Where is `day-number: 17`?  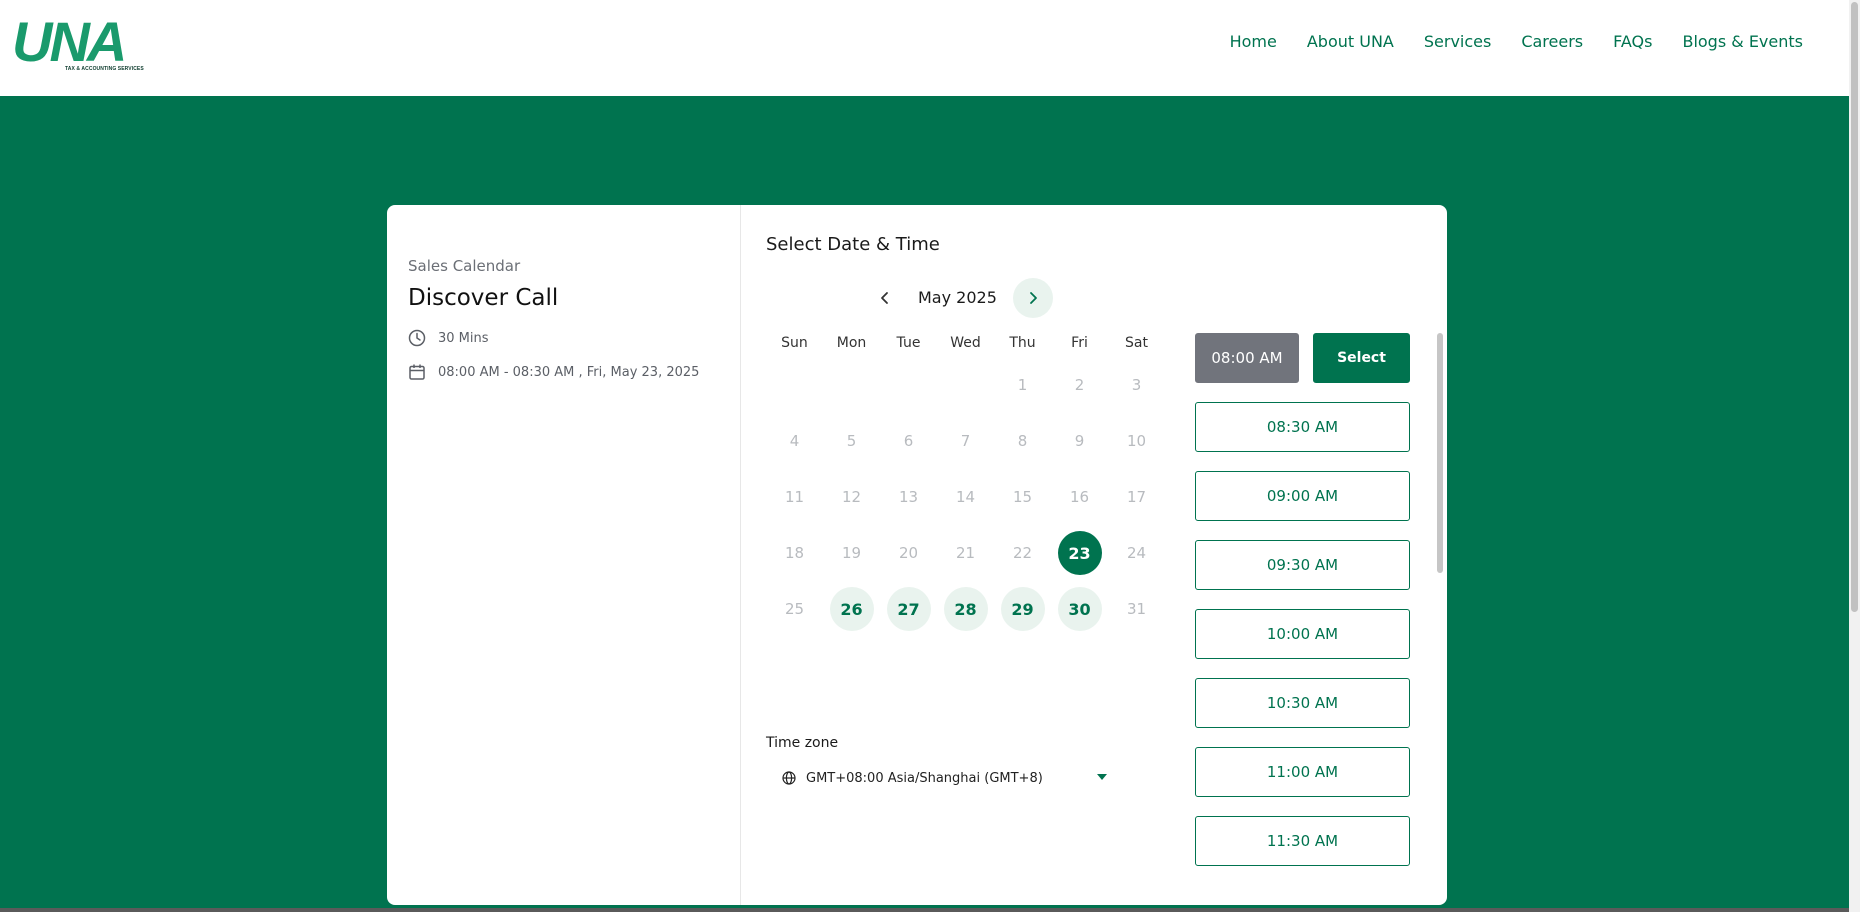
day-number: 17 is located at coordinates (1136, 497).